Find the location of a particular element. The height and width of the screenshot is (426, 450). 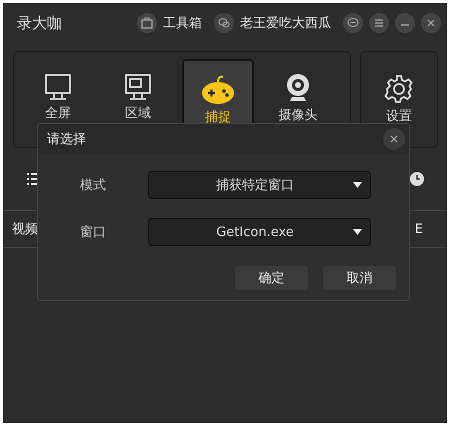

app-title: 录大咖 is located at coordinates (40, 23).